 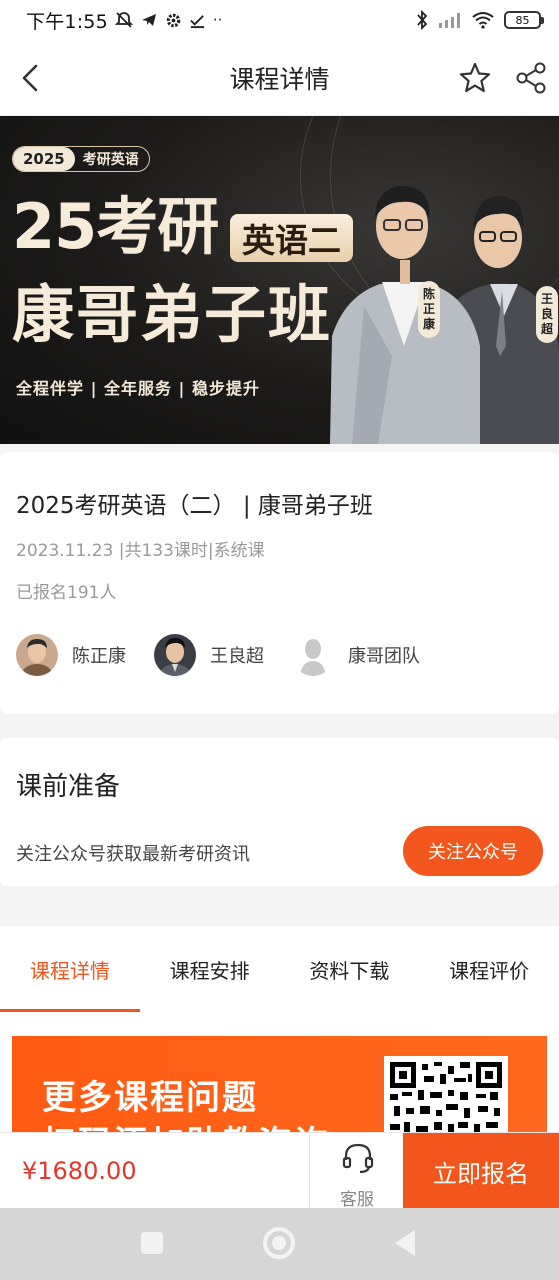 What do you see at coordinates (173, 20) in the screenshot?
I see `gear-icon` at bounding box center [173, 20].